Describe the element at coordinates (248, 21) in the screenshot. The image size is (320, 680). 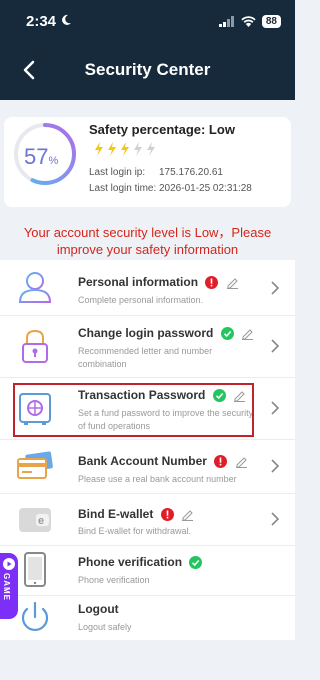
I see `wifi-icon` at that location.